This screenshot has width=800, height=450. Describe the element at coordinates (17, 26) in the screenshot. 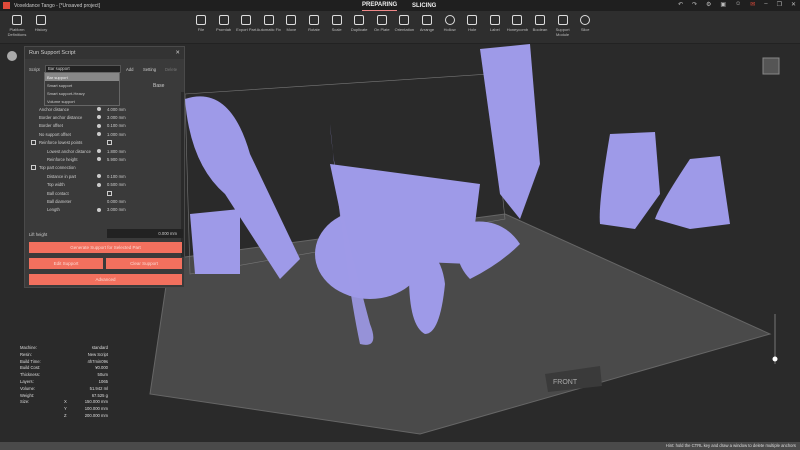

I see `toolbar-platform-definitions: Platform Definitions` at that location.